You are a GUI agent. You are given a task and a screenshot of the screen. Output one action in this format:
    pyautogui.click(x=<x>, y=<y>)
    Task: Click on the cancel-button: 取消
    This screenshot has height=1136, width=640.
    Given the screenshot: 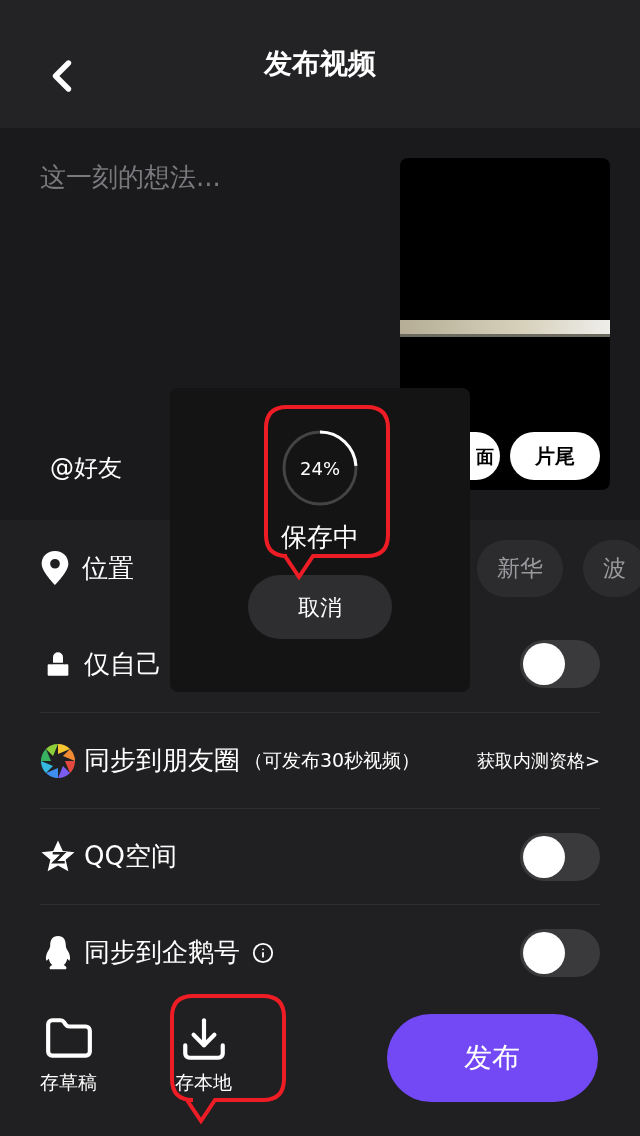 What is the action you would take?
    pyautogui.click(x=320, y=607)
    